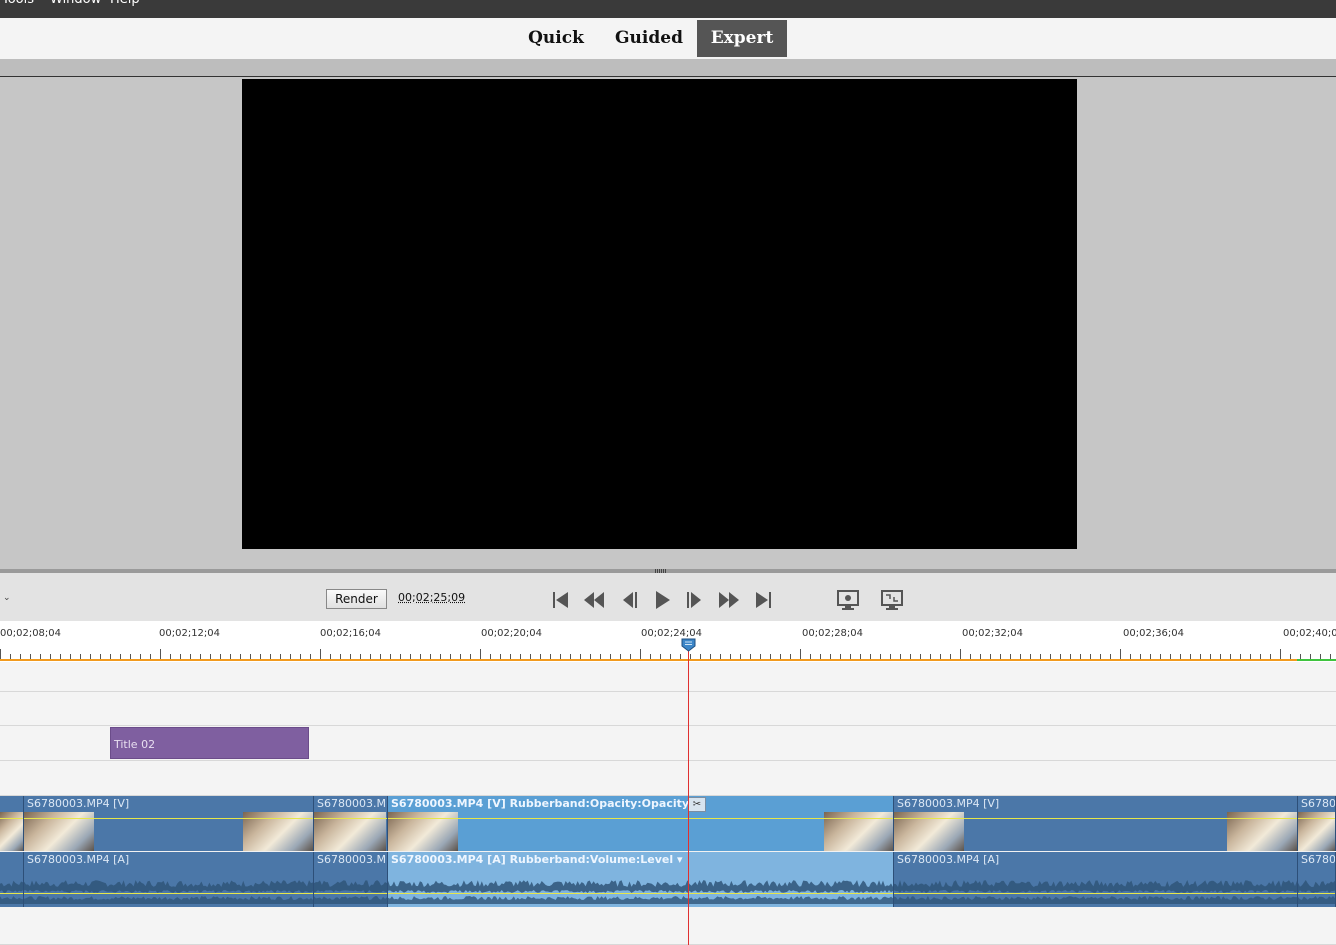 The width and height of the screenshot is (1336, 945). Describe the element at coordinates (688, 792) in the screenshot. I see `playhead-line` at that location.